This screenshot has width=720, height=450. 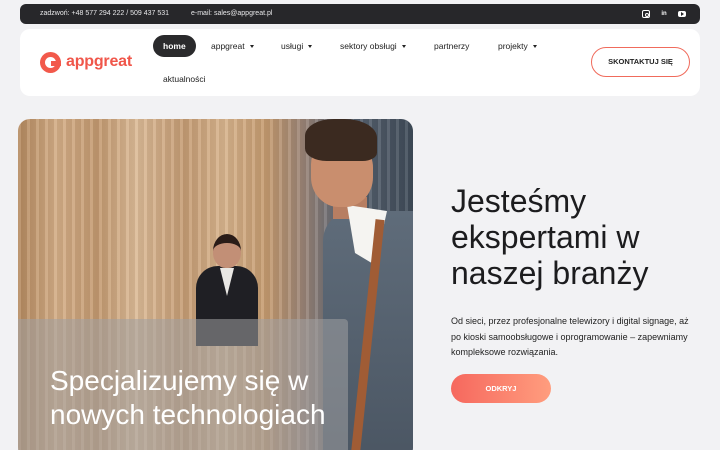 What do you see at coordinates (640, 62) in the screenshot?
I see `contact-button: SKONTAKTUJ SIĘ` at bounding box center [640, 62].